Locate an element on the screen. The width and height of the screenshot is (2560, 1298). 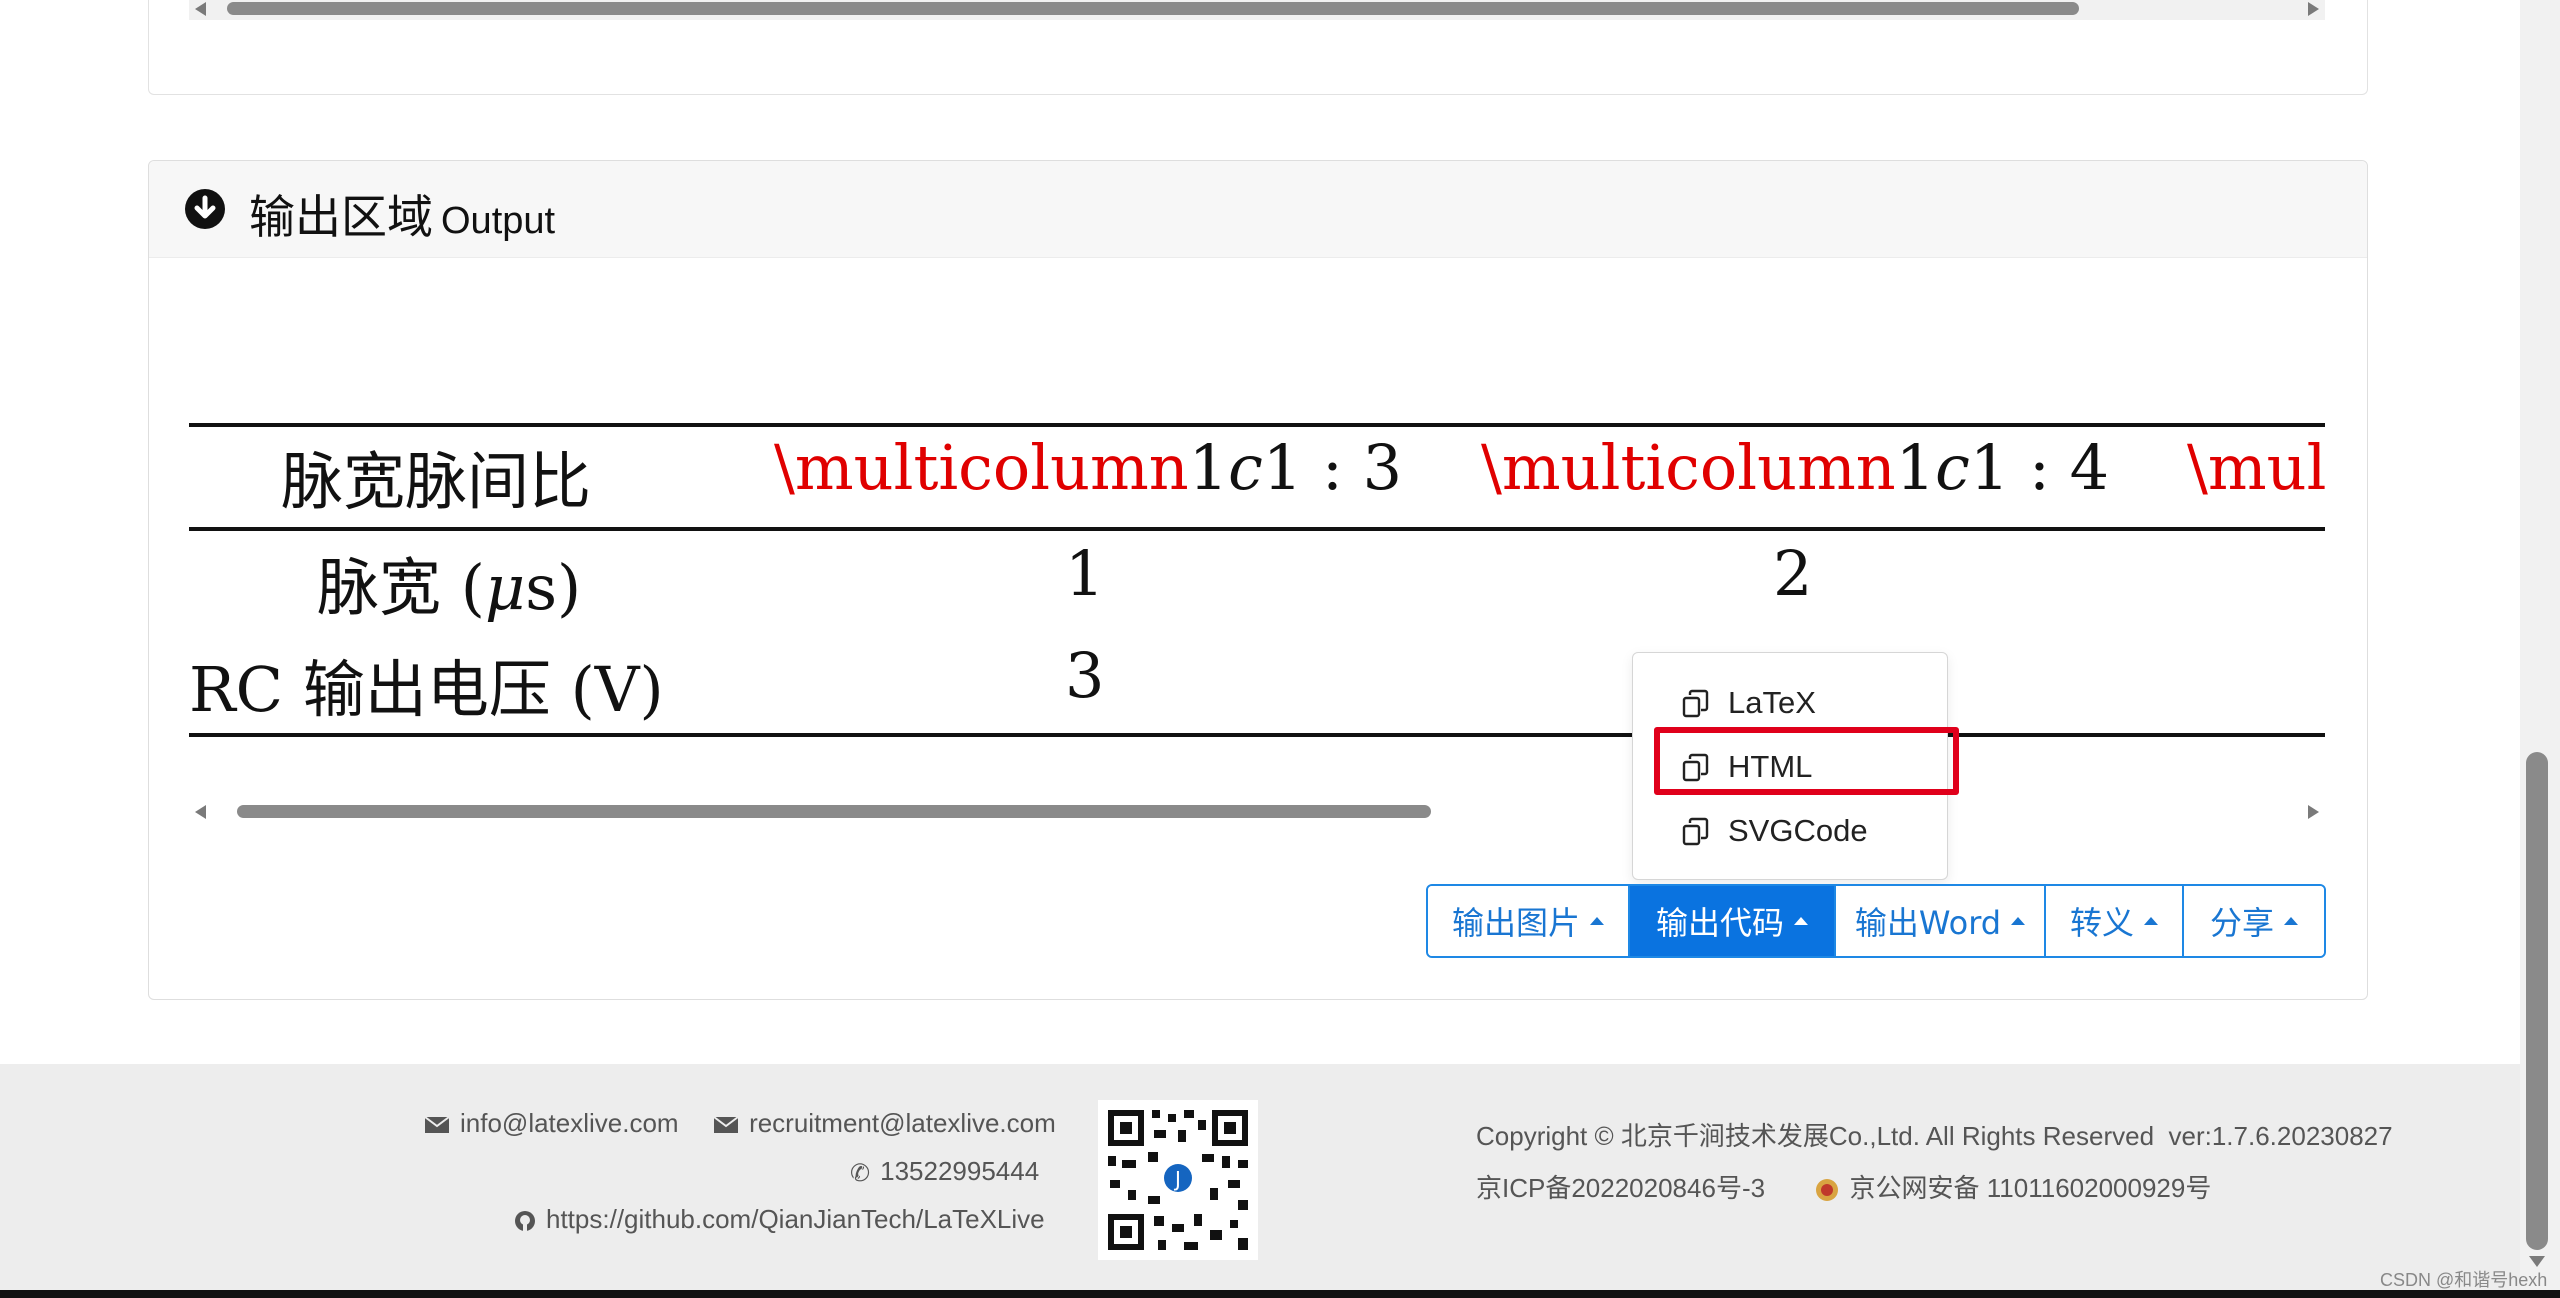
table-mid-rule is located at coordinates (1257, 529).